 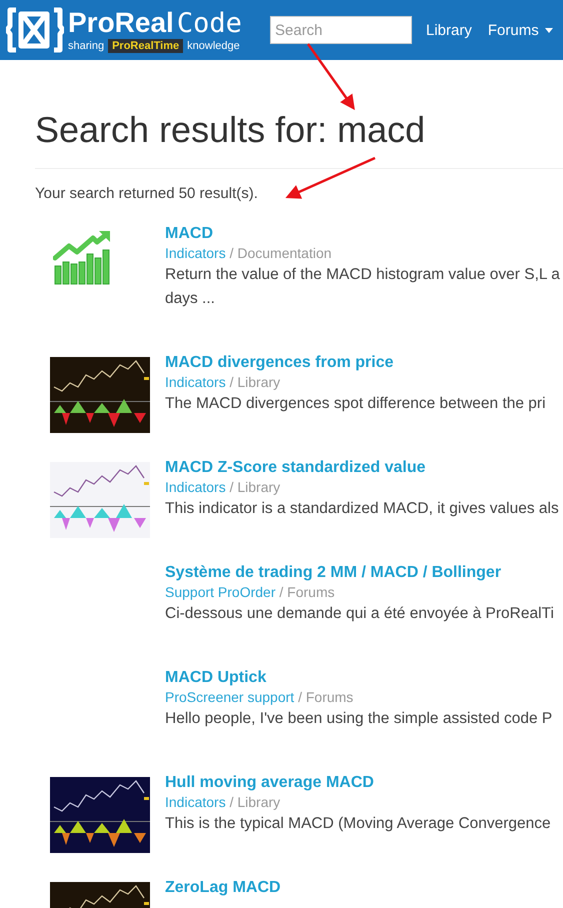 I want to click on logo-wordmark: ProReal Code, so click(x=155, y=23).